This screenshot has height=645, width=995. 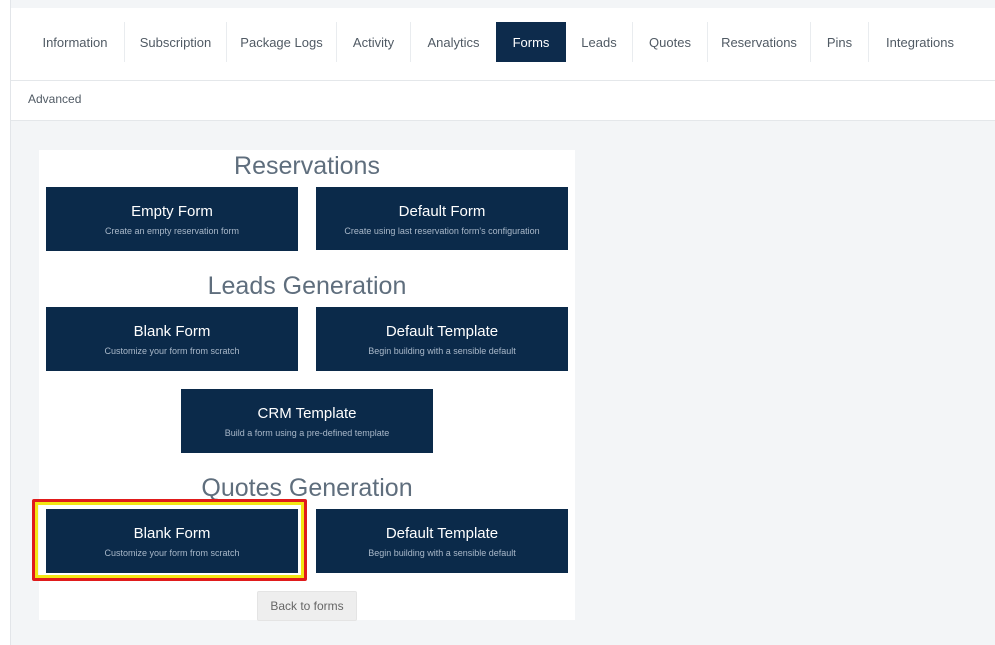 I want to click on tab-subscription: Subscription, so click(x=176, y=42).